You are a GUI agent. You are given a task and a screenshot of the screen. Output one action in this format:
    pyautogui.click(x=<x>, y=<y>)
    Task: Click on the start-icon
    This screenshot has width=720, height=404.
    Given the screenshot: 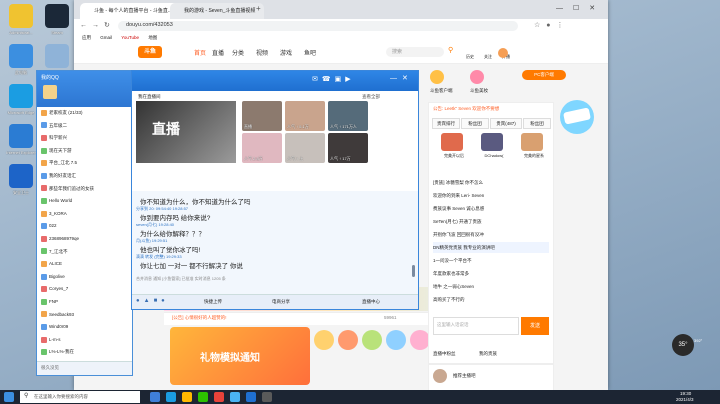 What is the action you would take?
    pyautogui.click(x=9, y=397)
    